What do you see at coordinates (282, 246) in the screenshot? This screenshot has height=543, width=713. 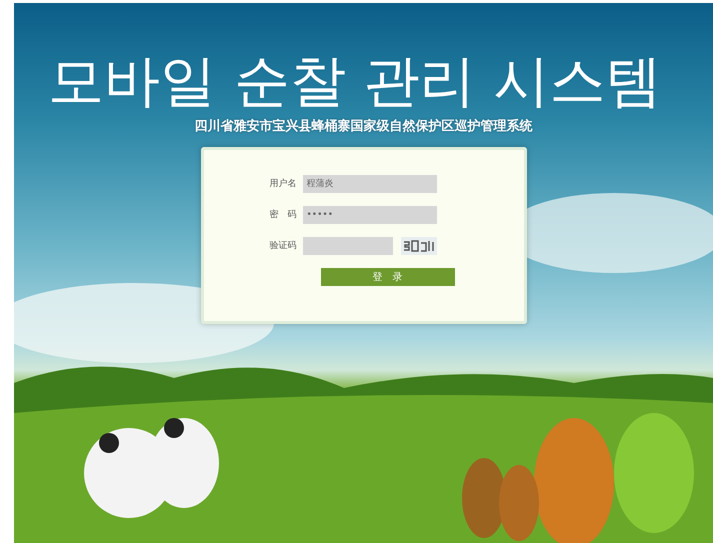 I see `field-label: 验证码` at bounding box center [282, 246].